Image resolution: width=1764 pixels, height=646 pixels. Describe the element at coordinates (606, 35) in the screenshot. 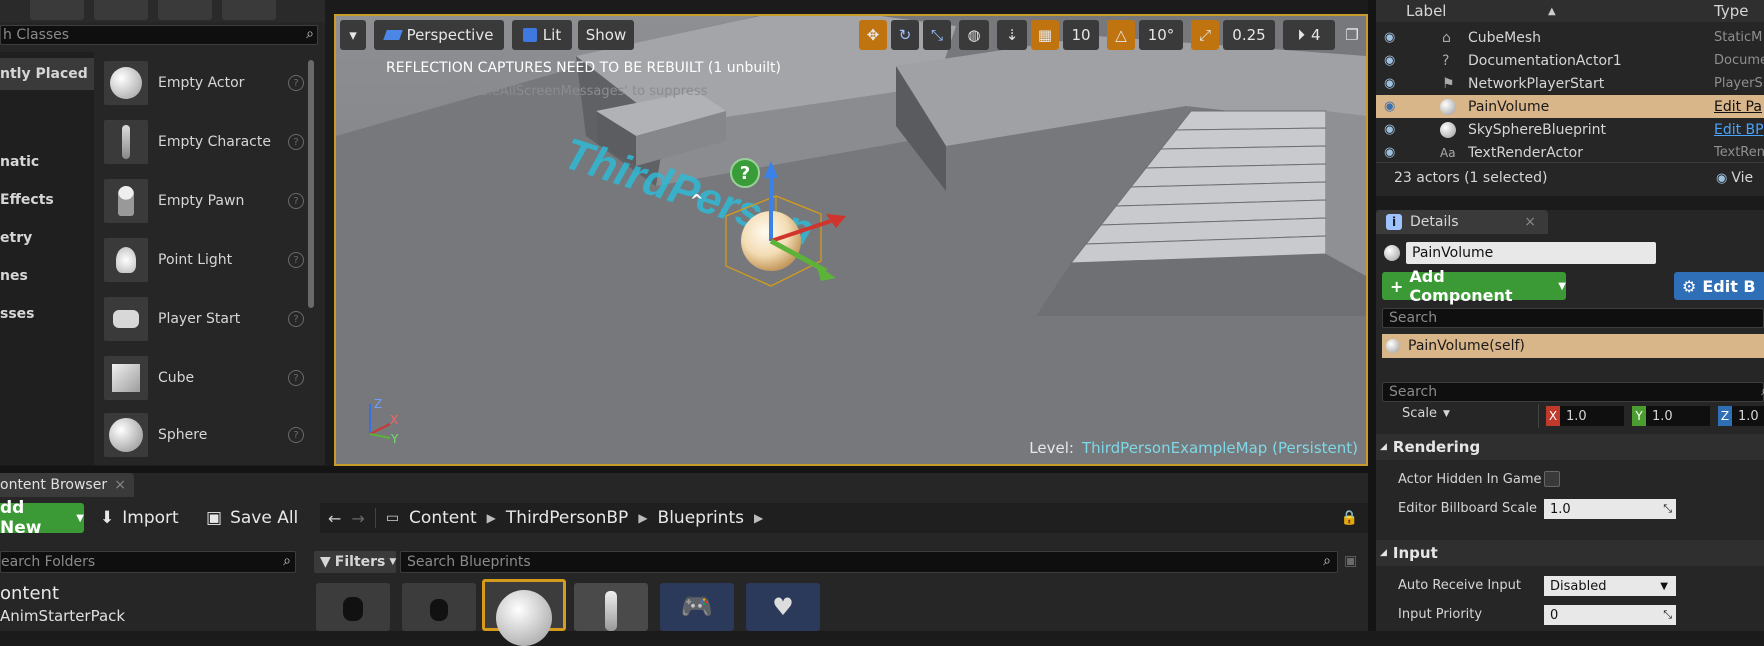

I see `show-button: Show` at that location.